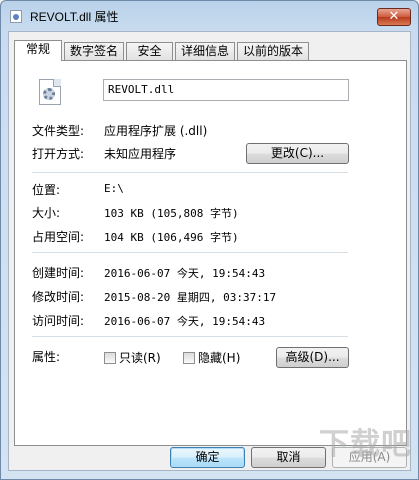  What do you see at coordinates (58, 154) in the screenshot?
I see `open-with-label: 打开方式:` at bounding box center [58, 154].